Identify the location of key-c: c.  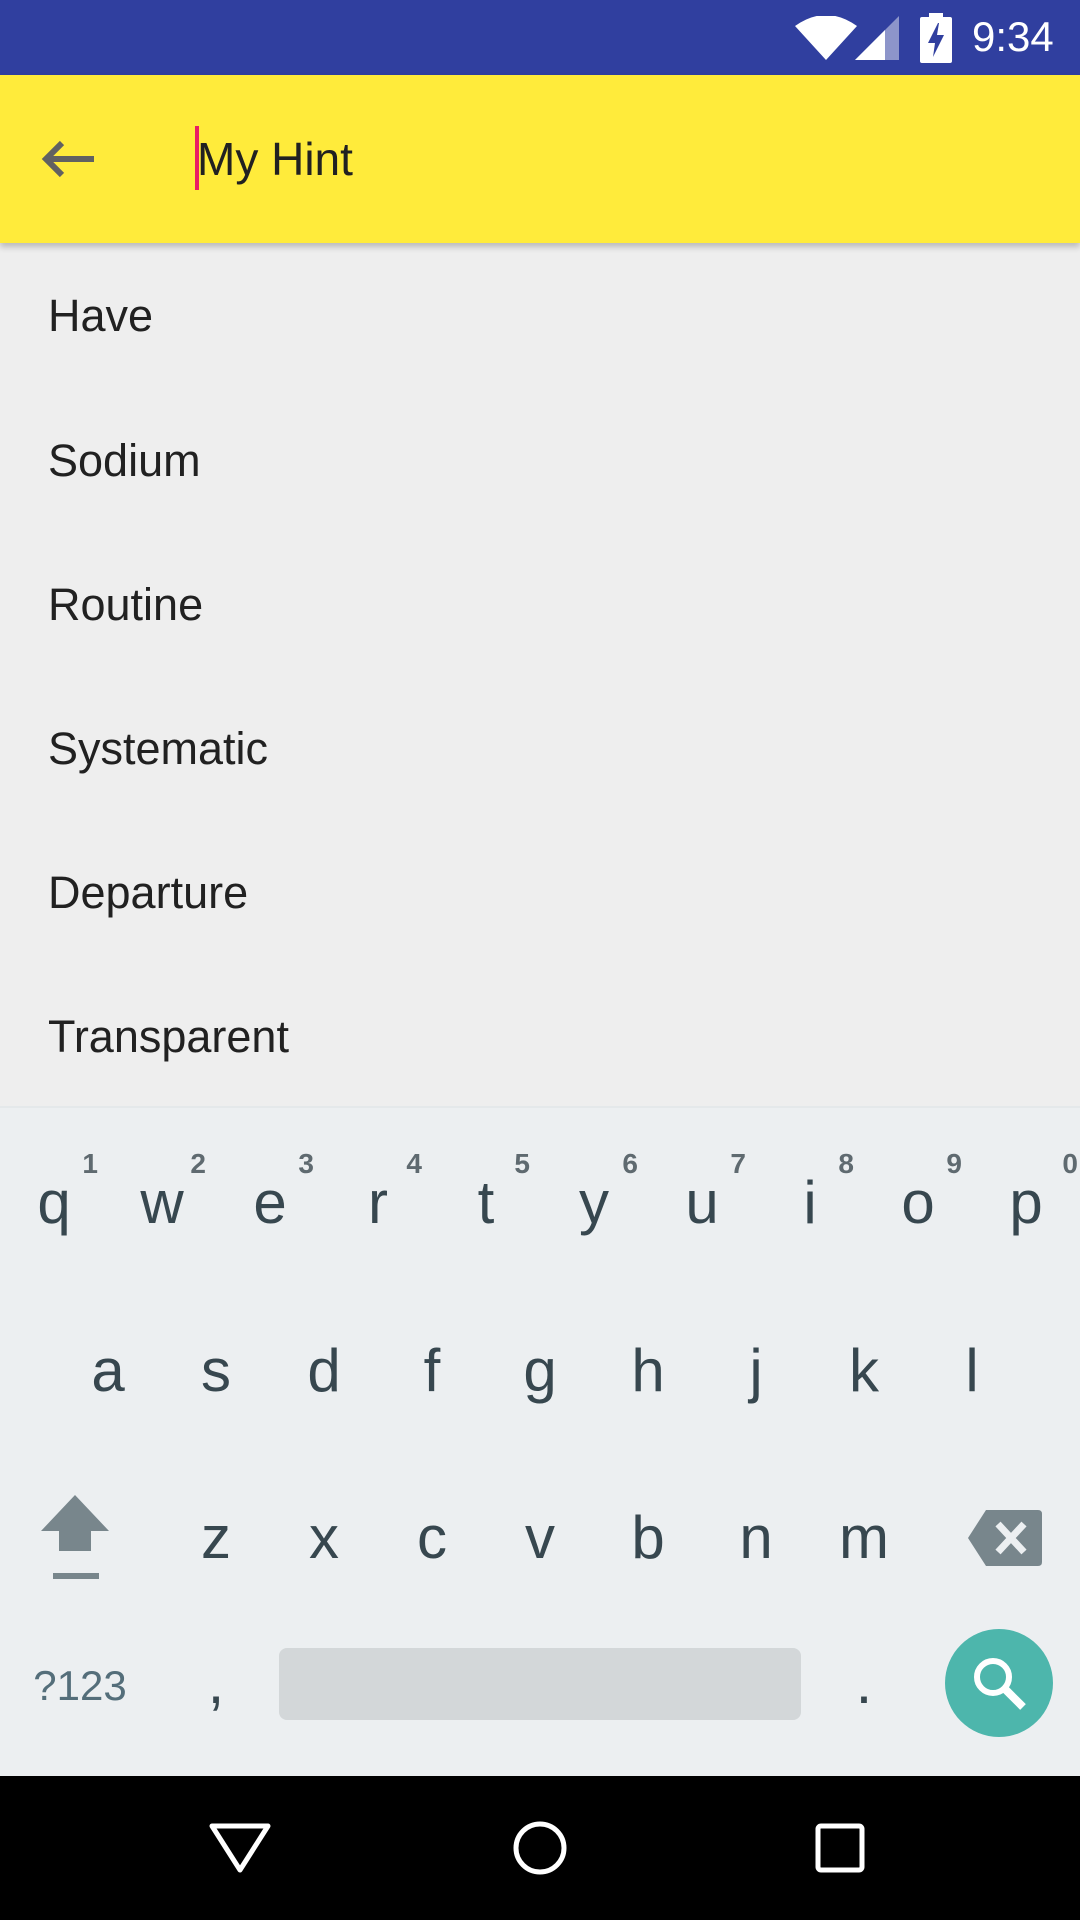
(432, 1538).